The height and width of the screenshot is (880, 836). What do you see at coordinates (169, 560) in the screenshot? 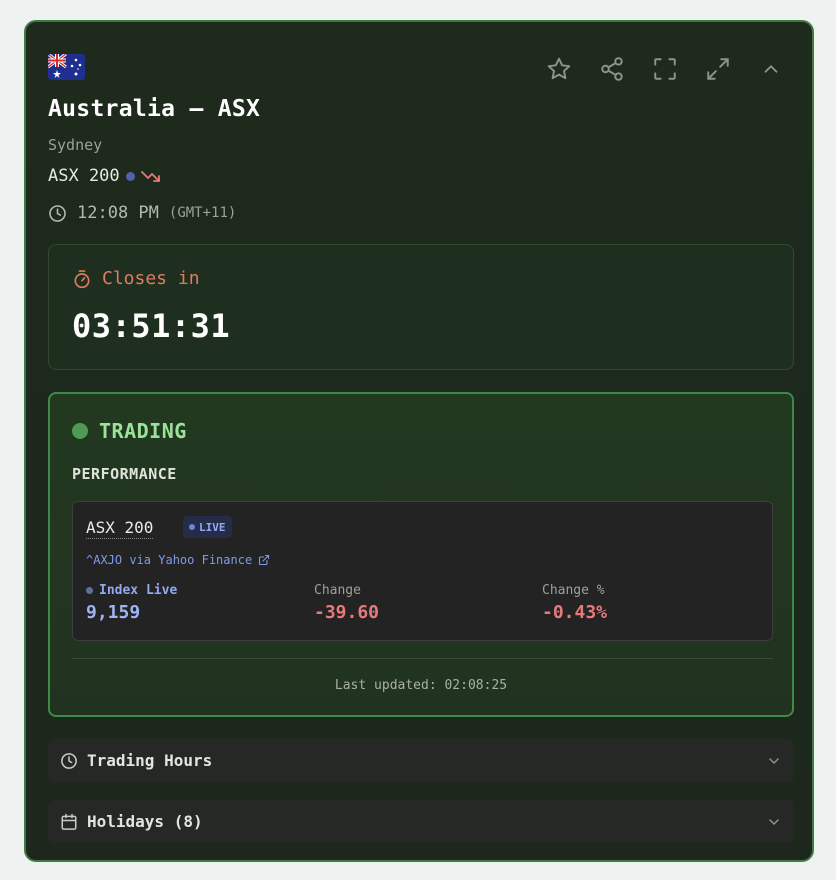
I see `source-text: ^AXJO via Yahoo Finance` at bounding box center [169, 560].